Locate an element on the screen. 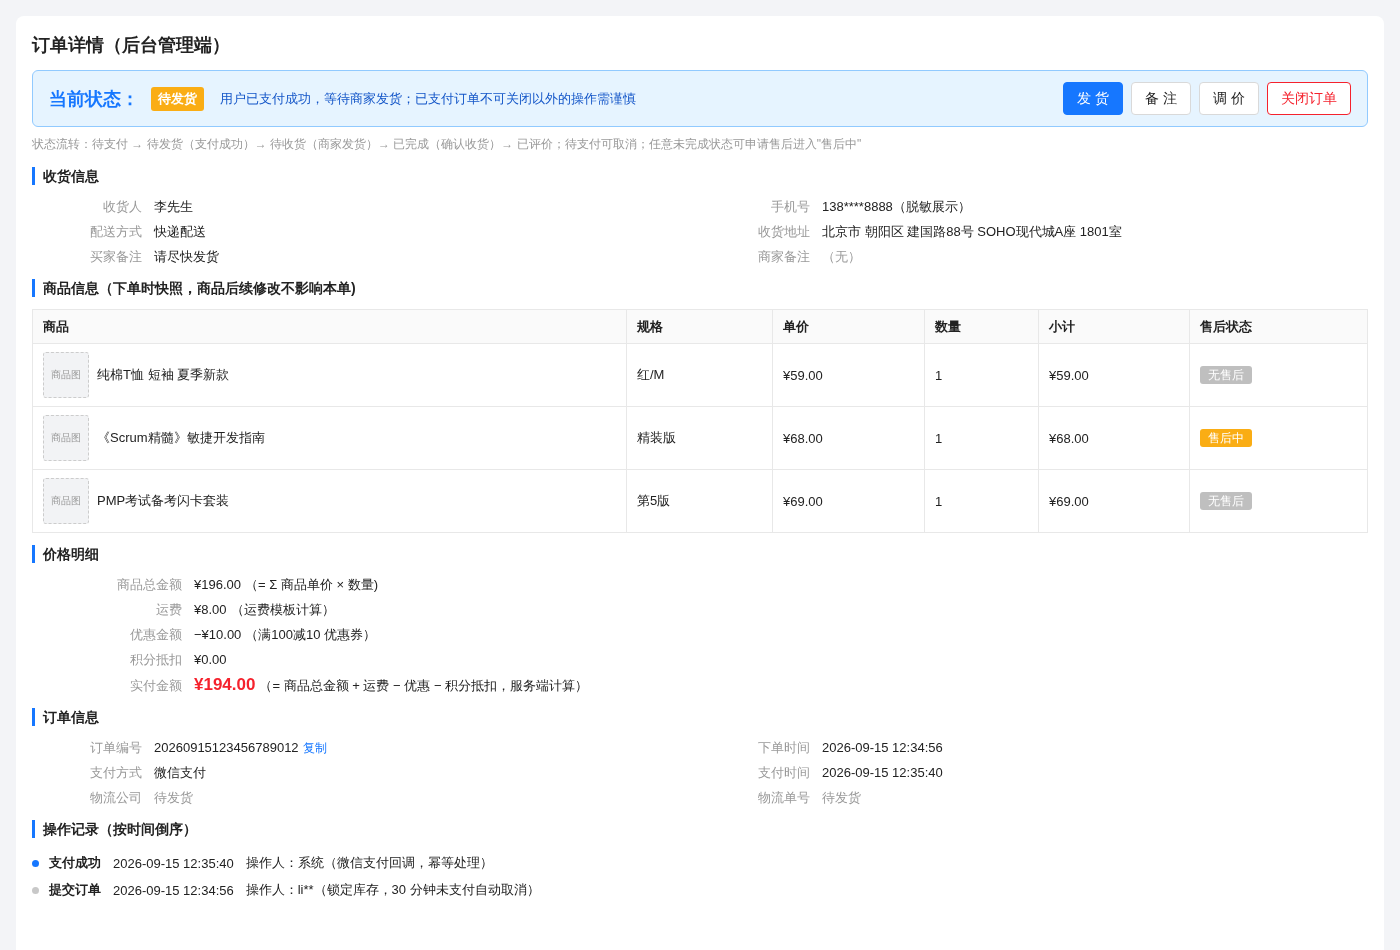 This screenshot has width=1400, height=950. column-header: 单价 is located at coordinates (848, 326).